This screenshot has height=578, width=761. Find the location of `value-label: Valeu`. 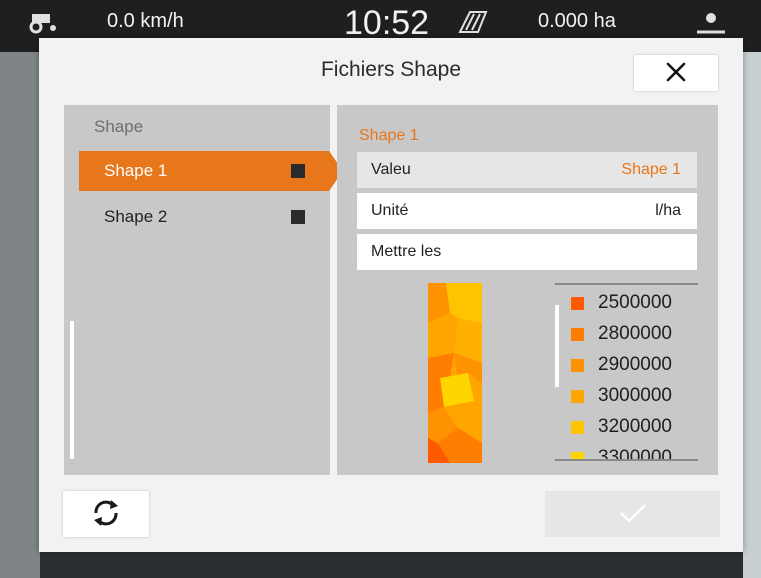

value-label: Valeu is located at coordinates (391, 169).